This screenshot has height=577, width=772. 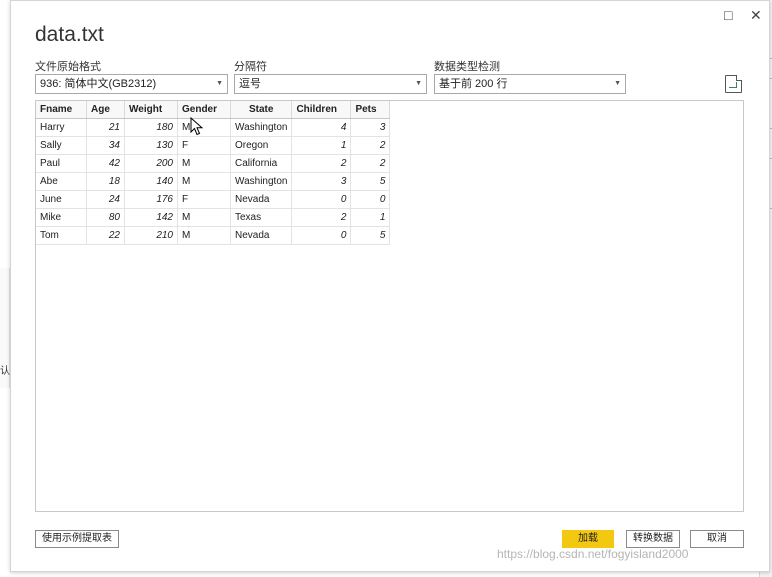 What do you see at coordinates (196, 126) in the screenshot?
I see `mouse-pointer-icon` at bounding box center [196, 126].